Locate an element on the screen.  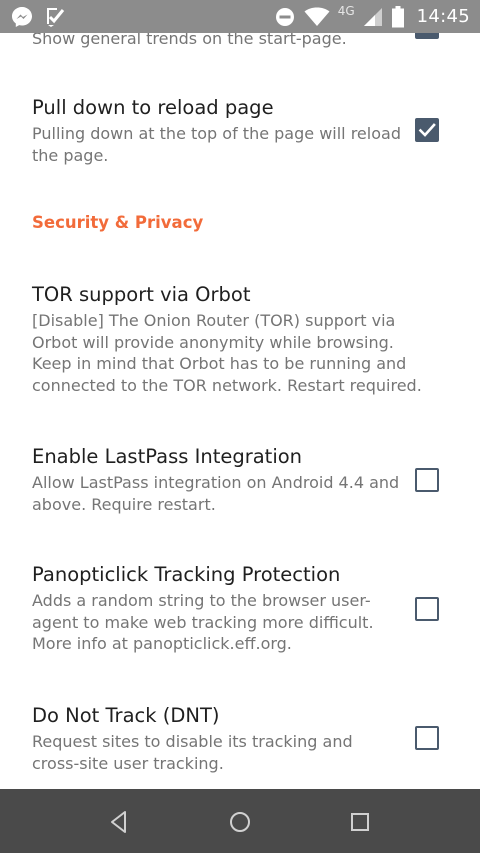
recents-button is located at coordinates (360, 822).